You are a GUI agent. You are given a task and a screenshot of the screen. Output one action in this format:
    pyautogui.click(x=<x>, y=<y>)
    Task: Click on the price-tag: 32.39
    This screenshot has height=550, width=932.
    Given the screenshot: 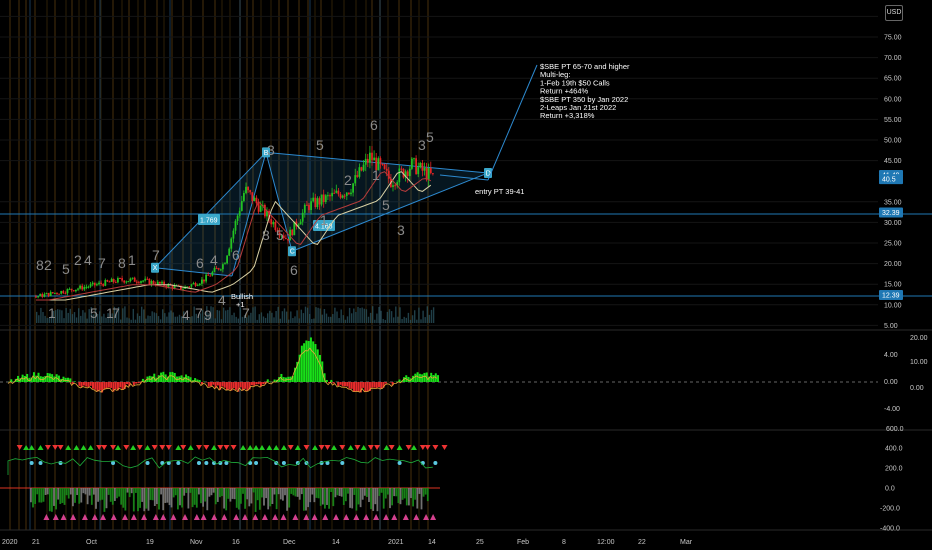 What is the action you would take?
    pyautogui.click(x=891, y=212)
    